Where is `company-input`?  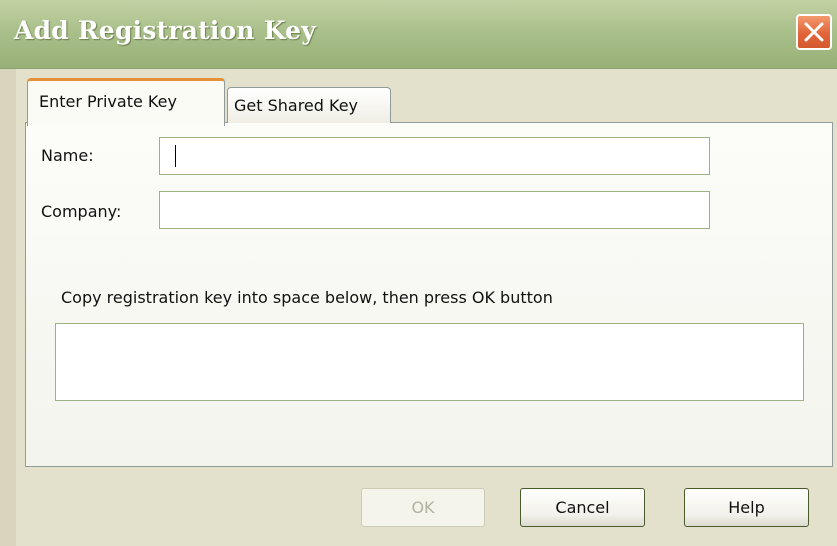
company-input is located at coordinates (434, 210).